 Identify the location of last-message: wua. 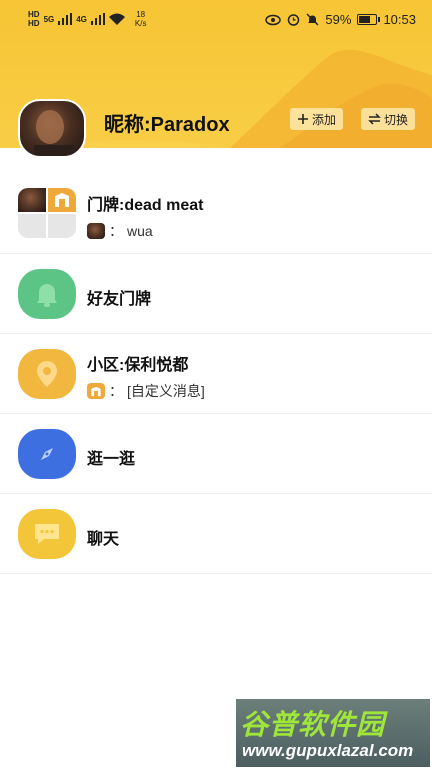
(140, 231).